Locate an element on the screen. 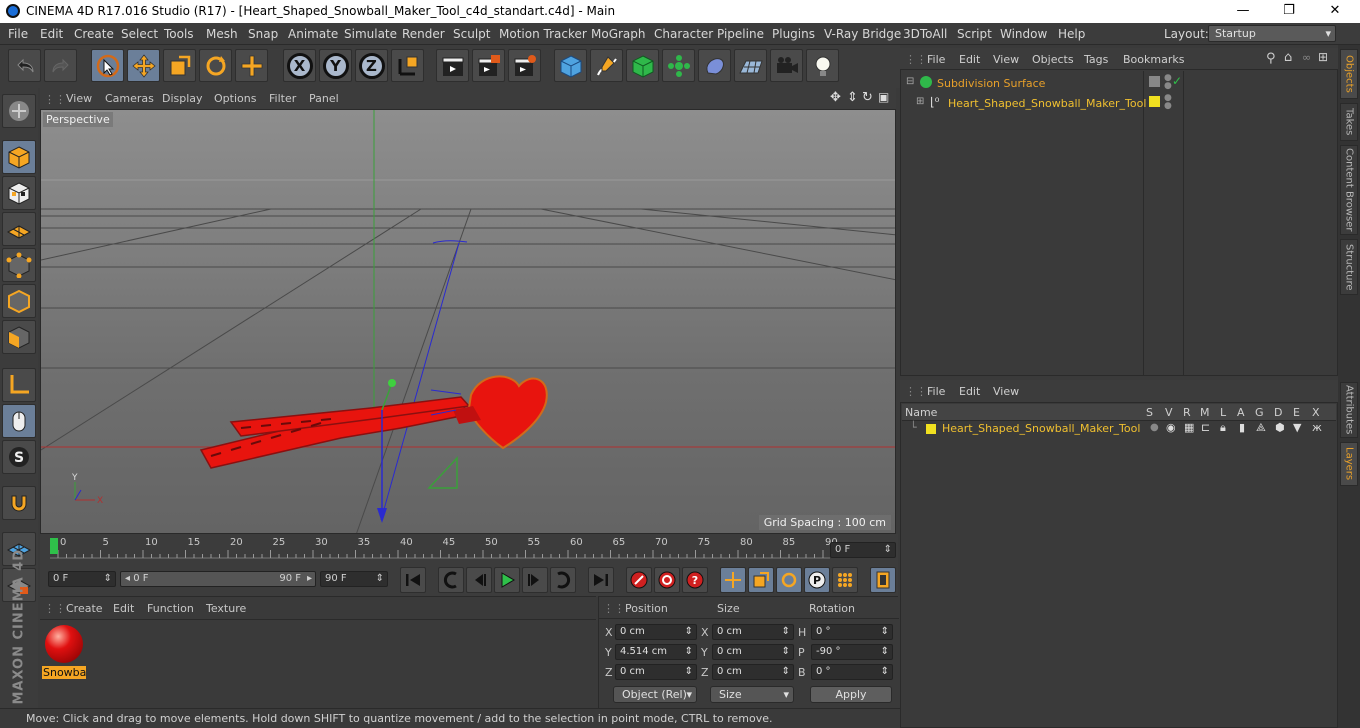  enabled-check-icon: ✓ is located at coordinates (1177, 81).